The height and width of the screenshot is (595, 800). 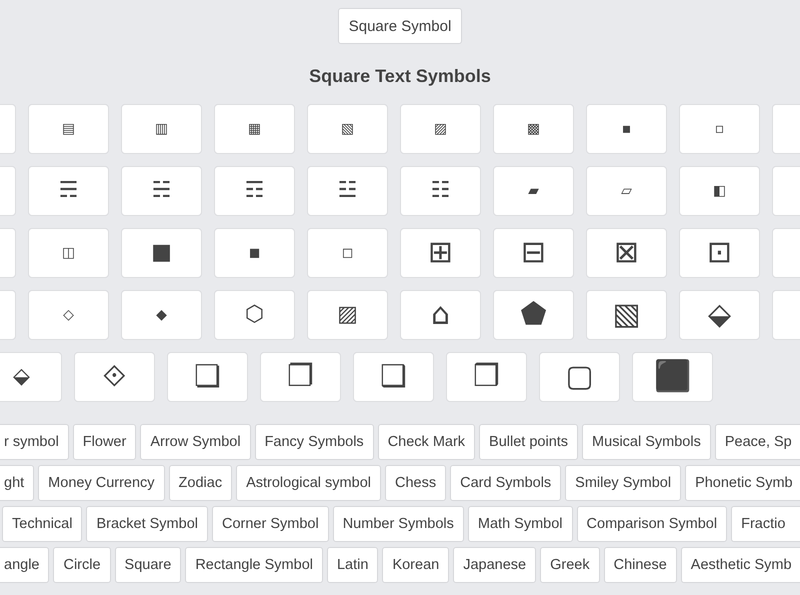 What do you see at coordinates (646, 442) in the screenshot?
I see `category-tag: Musical Symbols` at bounding box center [646, 442].